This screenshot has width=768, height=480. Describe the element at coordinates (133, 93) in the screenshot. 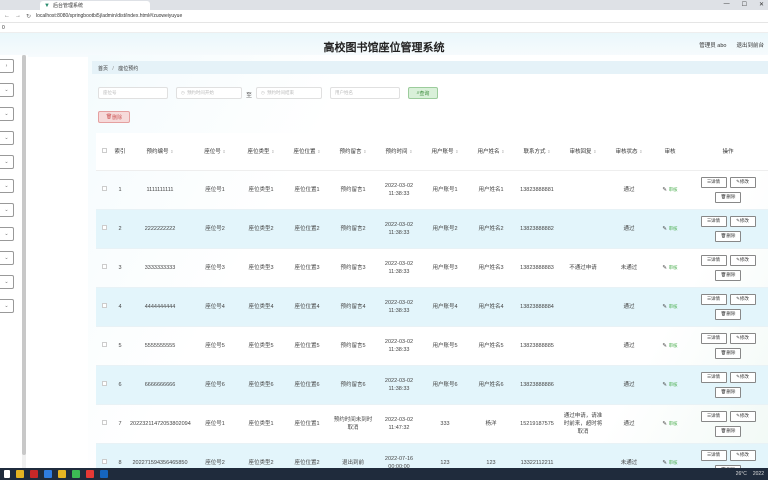

I see `seat-number-input: 座位号` at that location.